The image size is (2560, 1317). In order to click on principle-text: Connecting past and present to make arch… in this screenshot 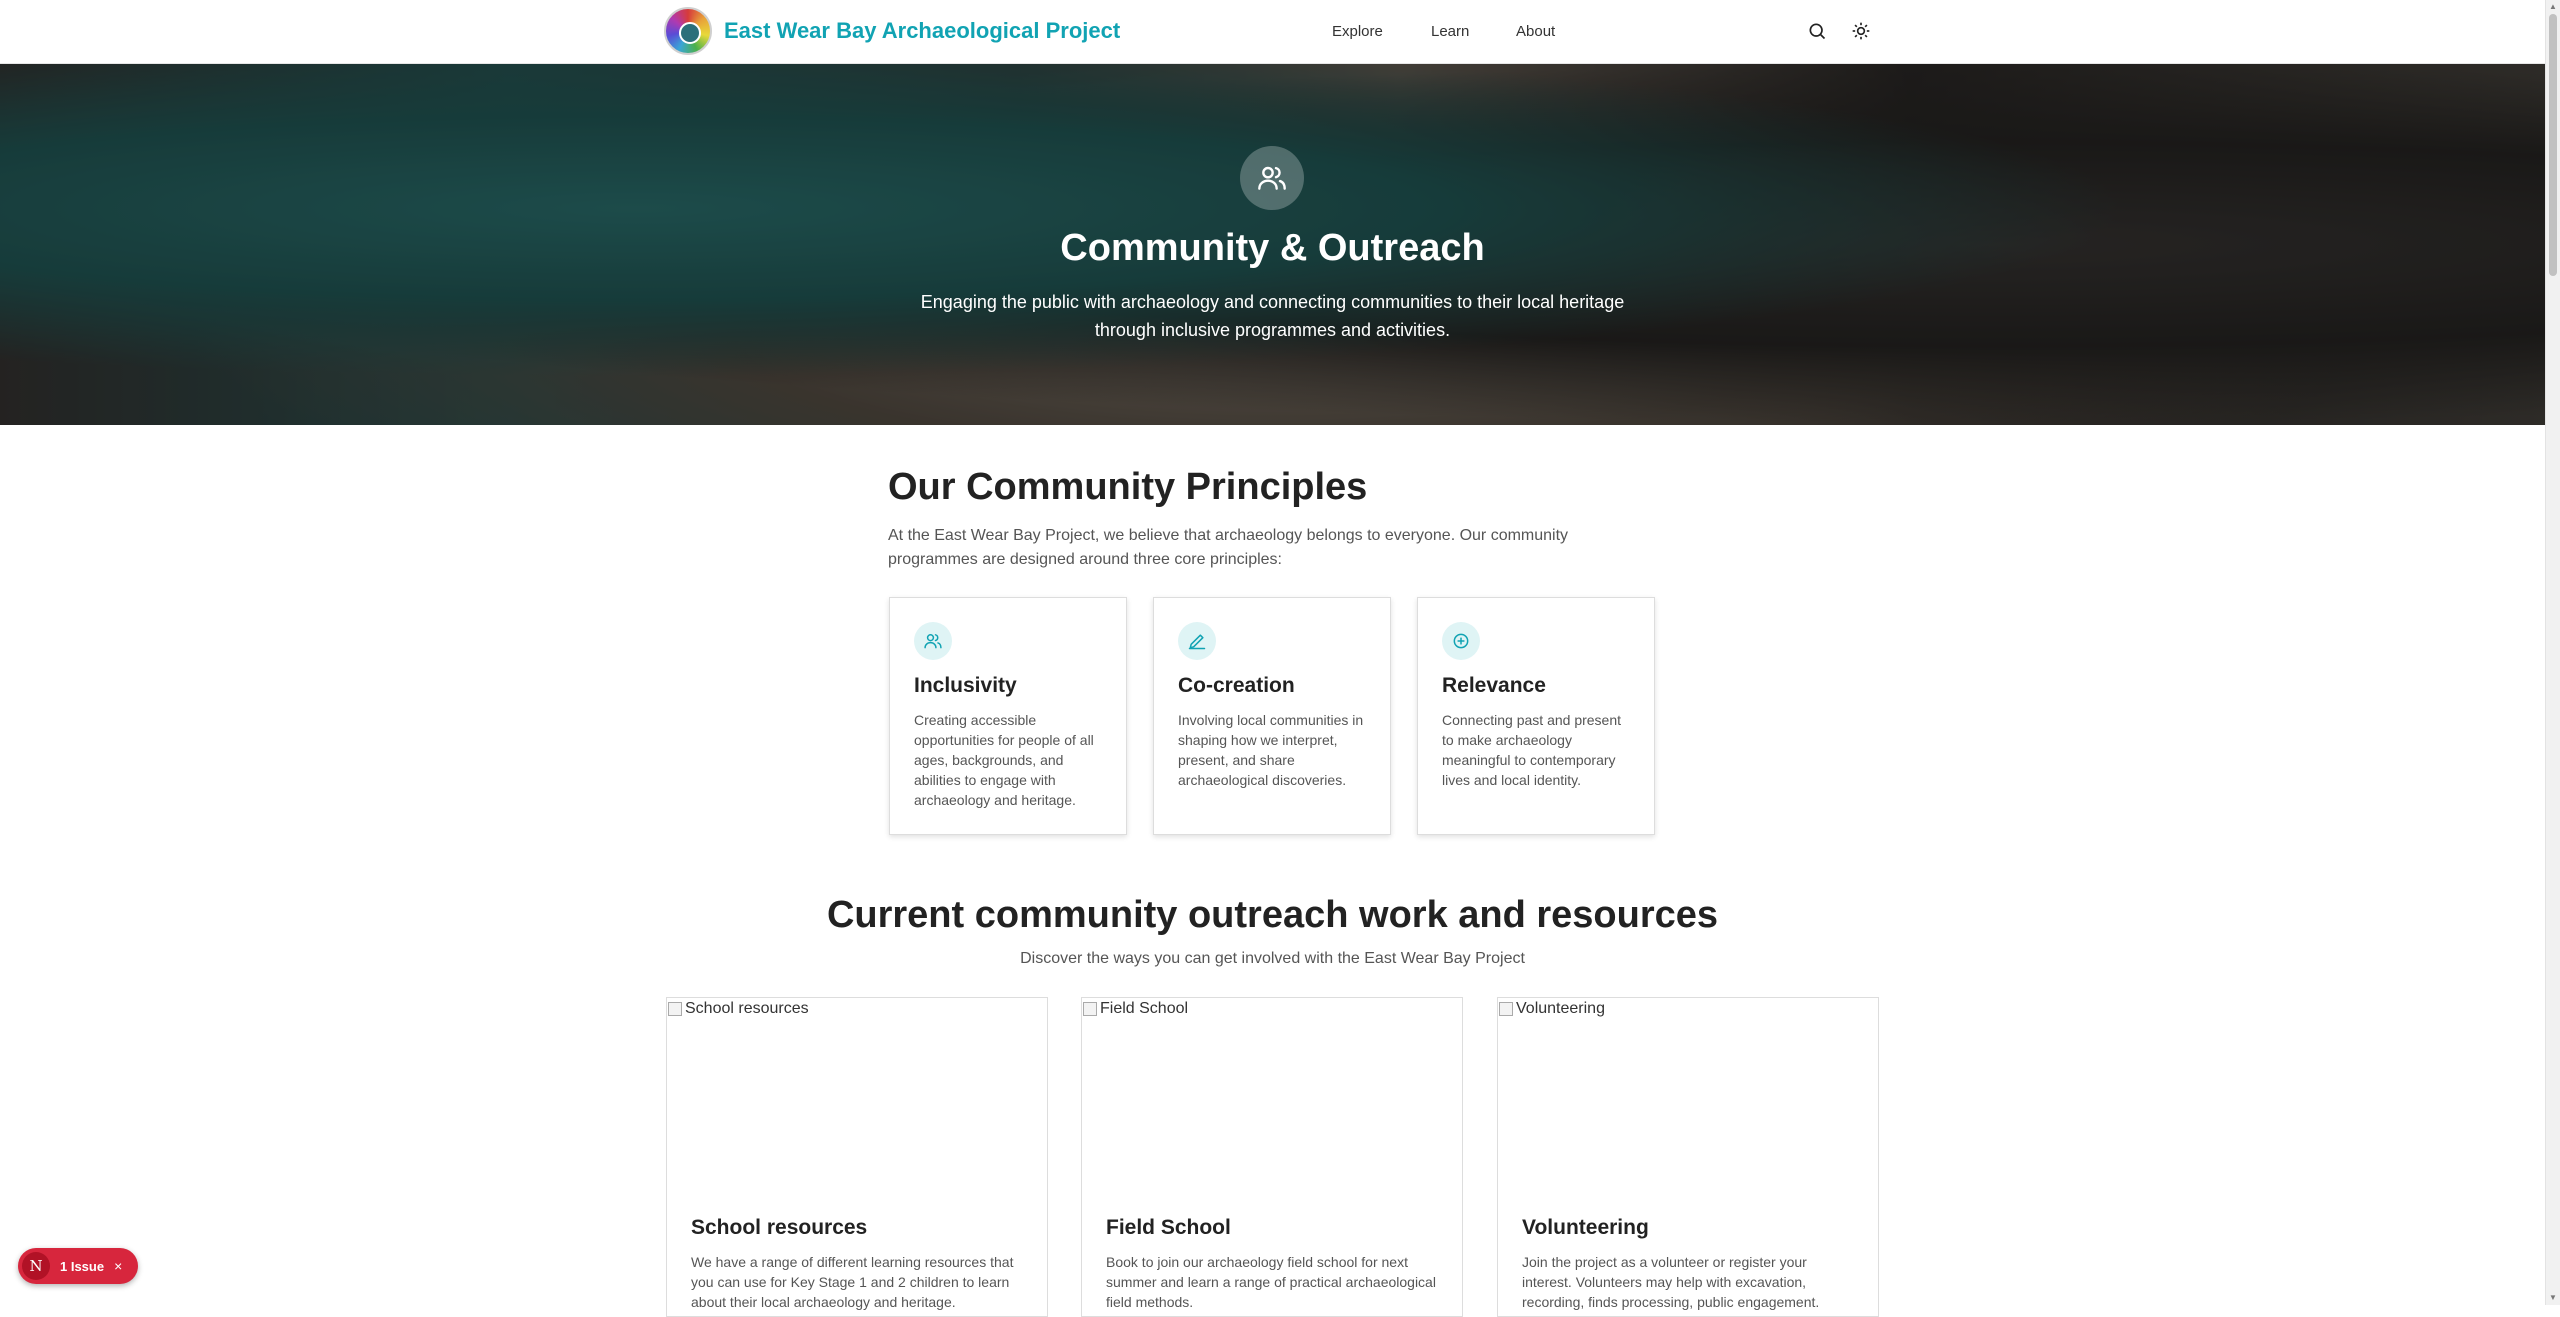, I will do `click(1532, 750)`.